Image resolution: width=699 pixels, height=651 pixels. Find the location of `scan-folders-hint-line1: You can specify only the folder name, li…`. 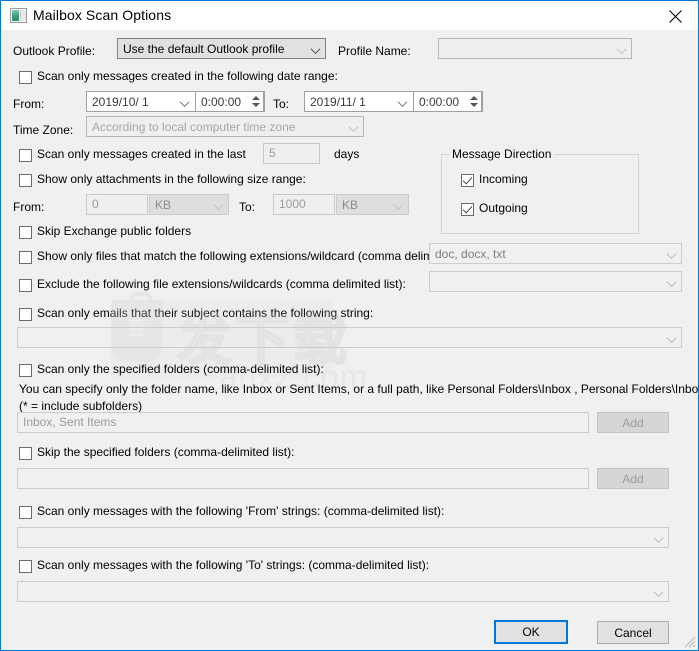

scan-folders-hint-line1: You can specify only the folder name, li… is located at coordinates (359, 389).